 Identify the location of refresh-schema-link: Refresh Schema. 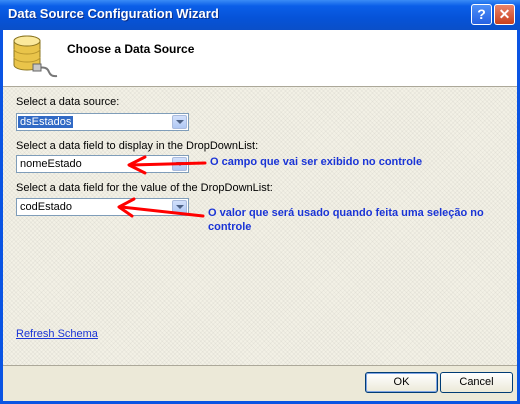
(57, 334).